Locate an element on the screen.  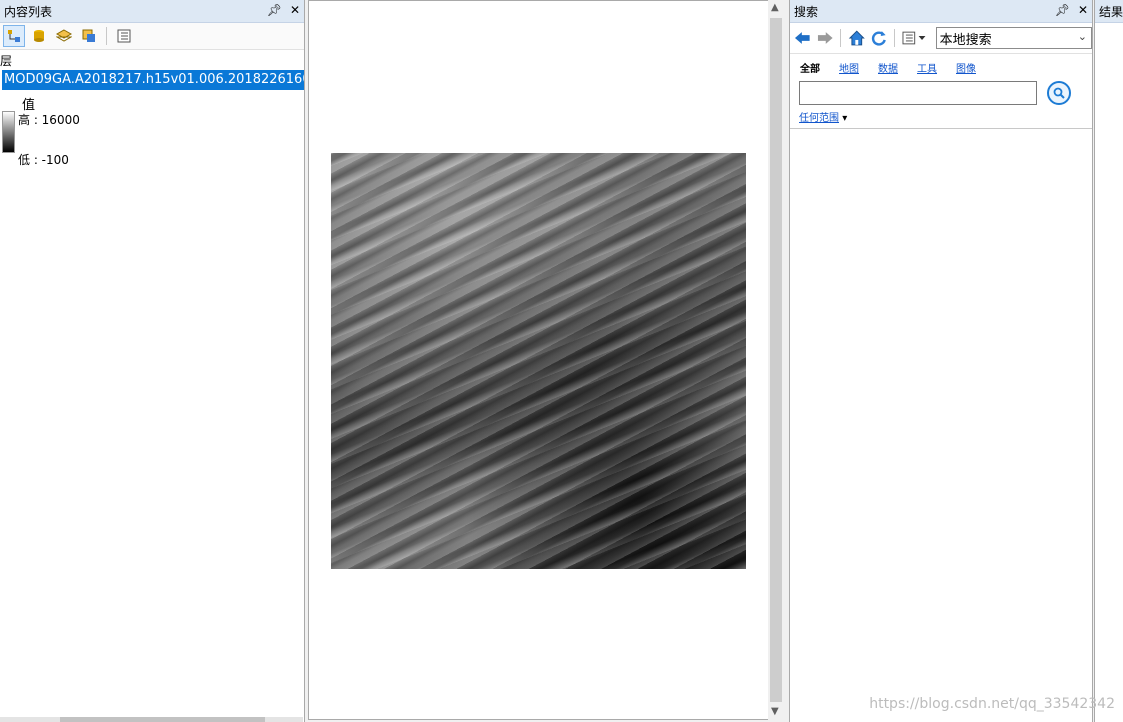
tab-maps: 地图 is located at coordinates (849, 67).